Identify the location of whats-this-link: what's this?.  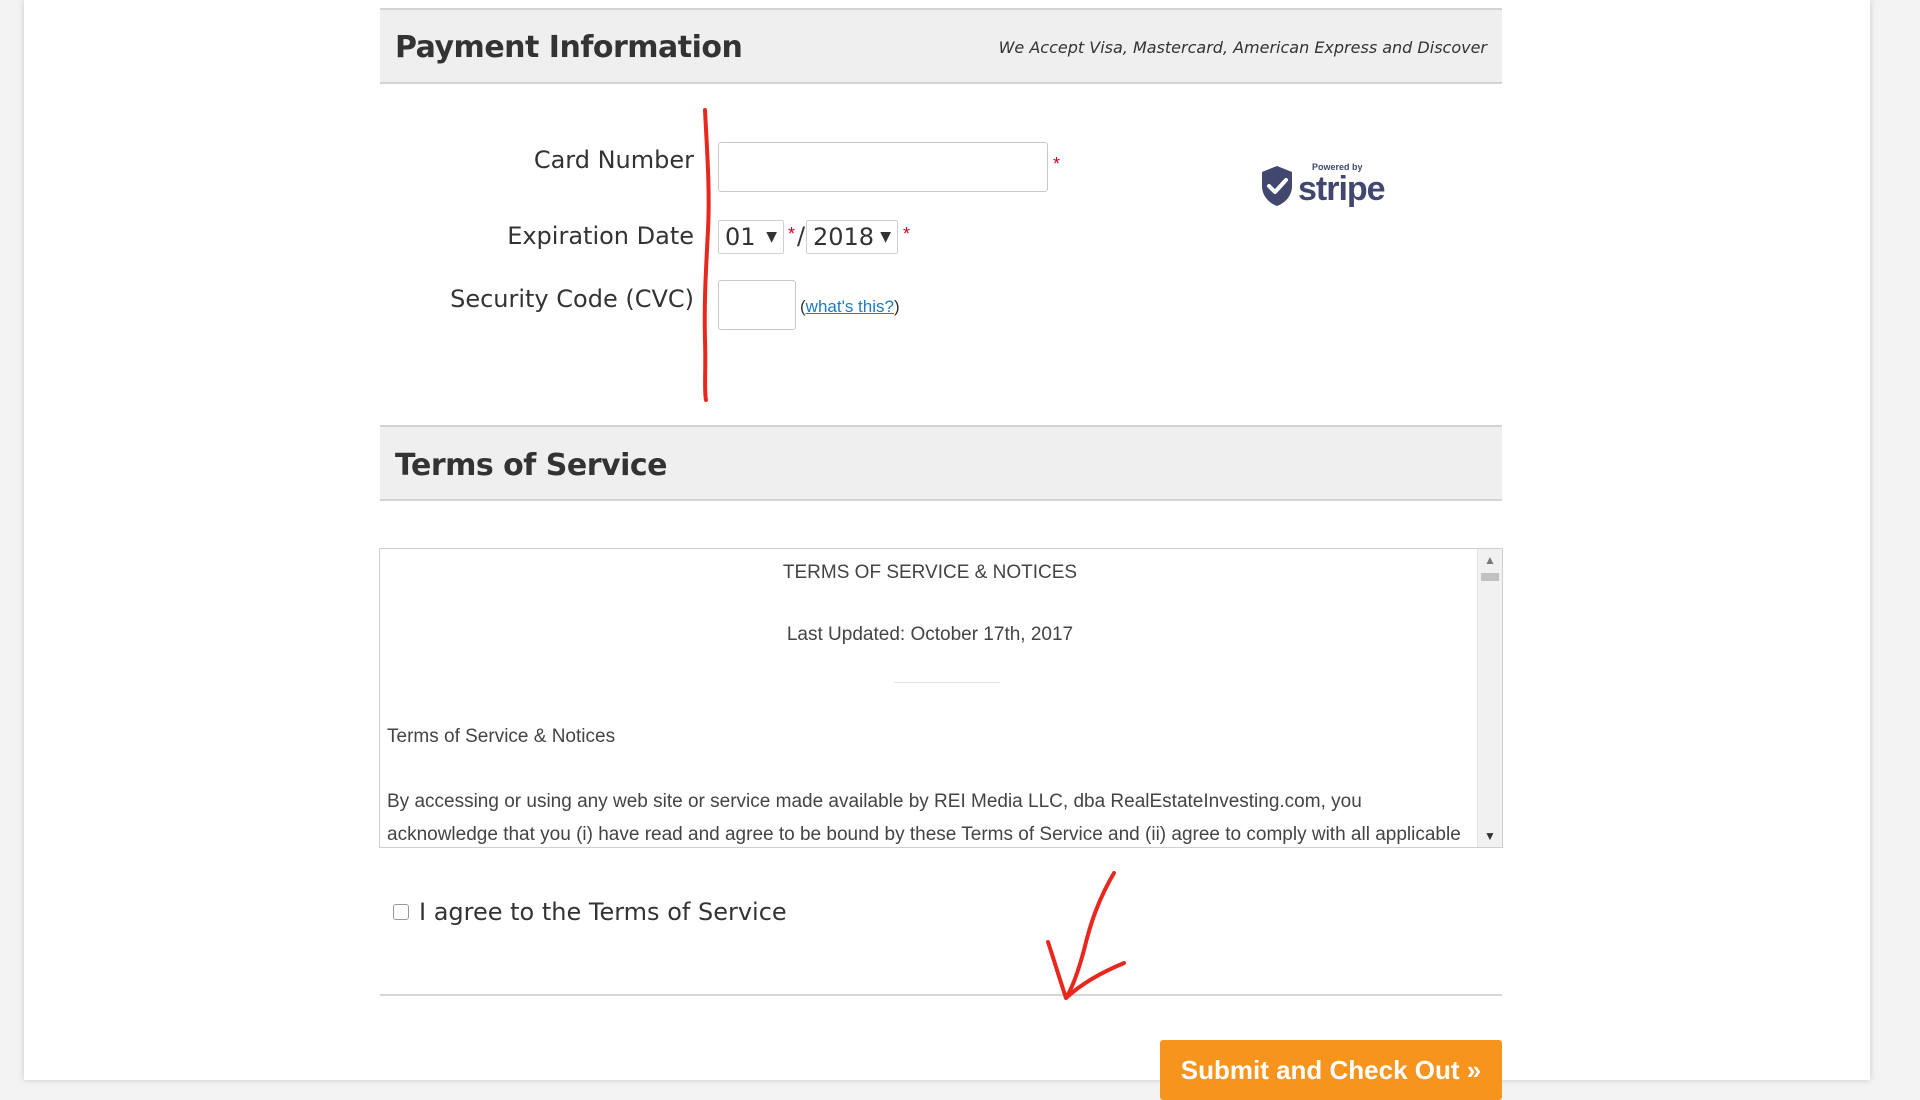
(850, 306).